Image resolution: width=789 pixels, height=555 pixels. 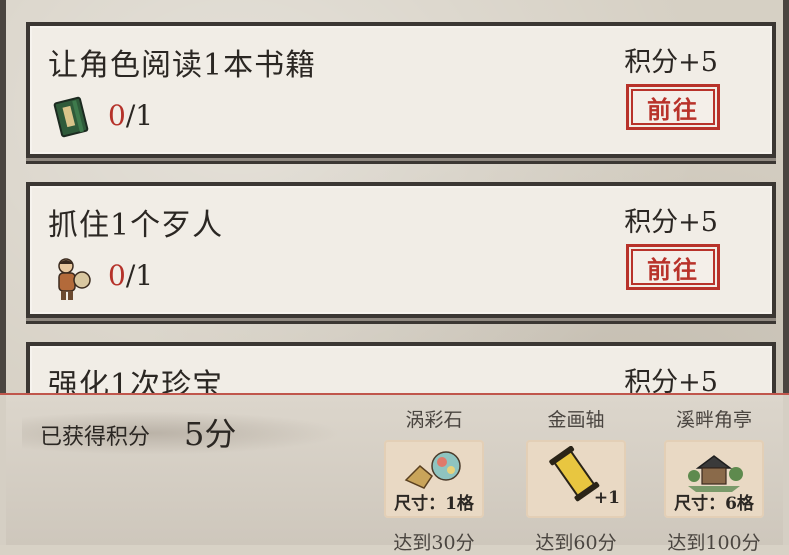 I want to click on reward-item-pavilion: 溪畔角亭 尺寸：6格 达到100分, so click(x=714, y=480).